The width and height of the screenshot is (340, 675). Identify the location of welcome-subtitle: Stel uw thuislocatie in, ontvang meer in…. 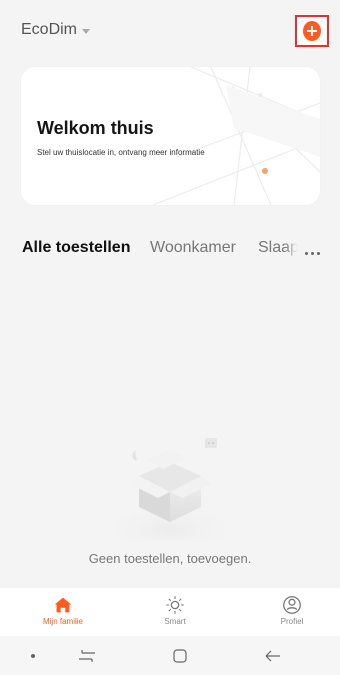
(121, 152).